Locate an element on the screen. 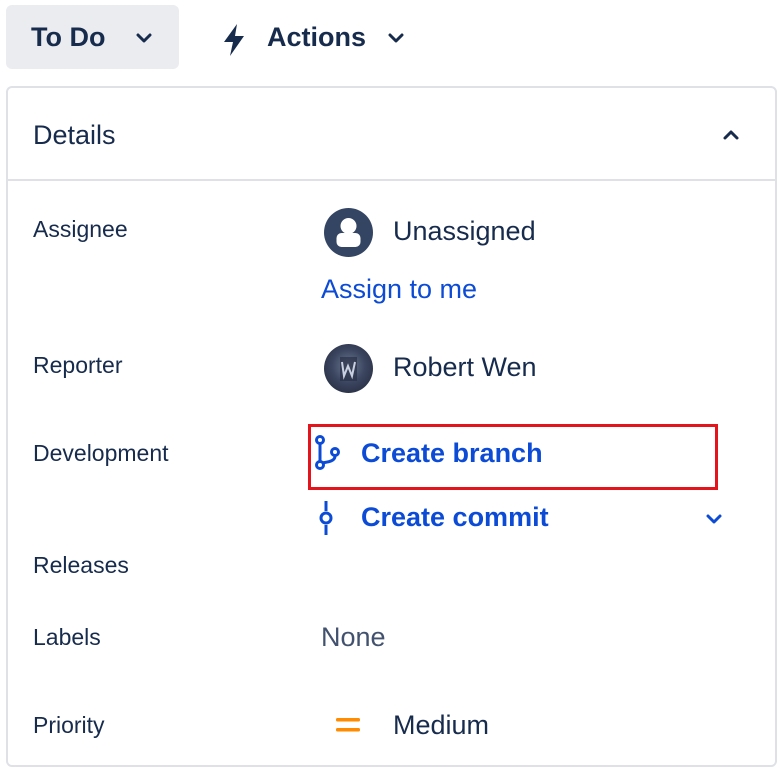 This screenshot has height=771, width=780. status-dropdown-button: To Do is located at coordinates (92, 37).